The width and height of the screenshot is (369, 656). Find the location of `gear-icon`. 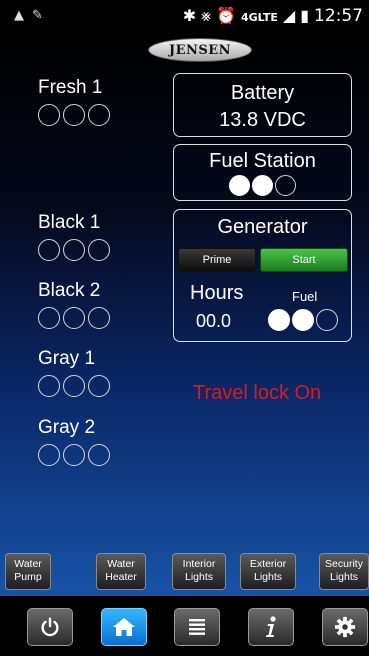

gear-icon is located at coordinates (345, 627).